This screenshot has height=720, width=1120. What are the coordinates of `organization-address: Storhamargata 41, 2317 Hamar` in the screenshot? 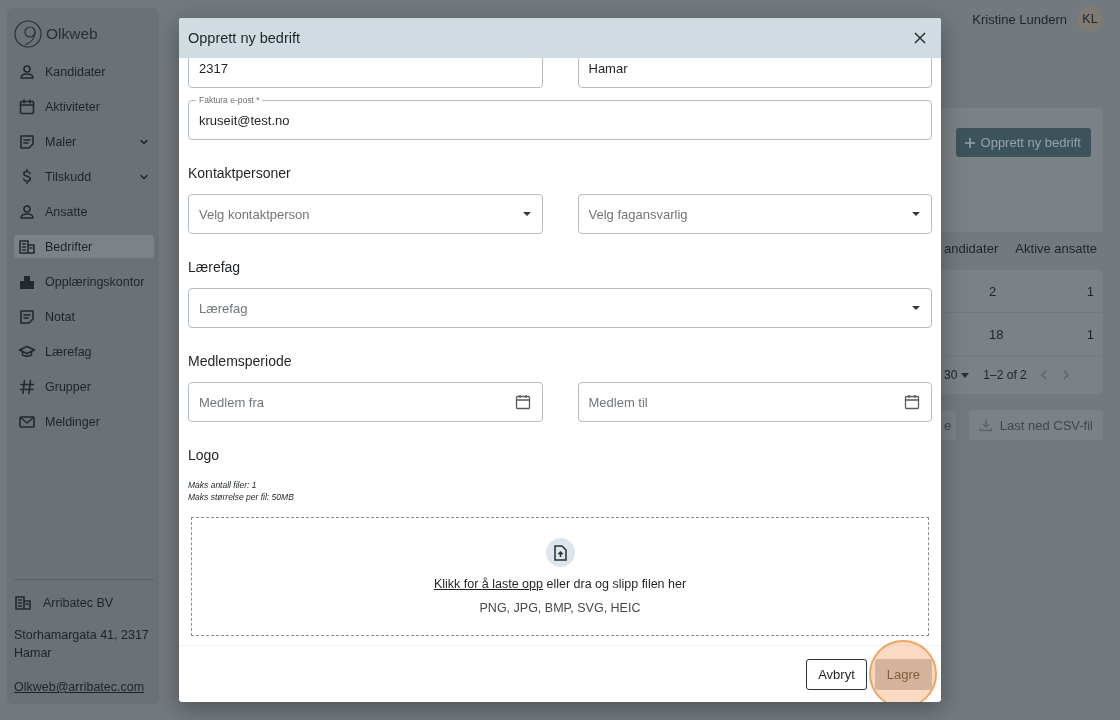 It's located at (82, 644).